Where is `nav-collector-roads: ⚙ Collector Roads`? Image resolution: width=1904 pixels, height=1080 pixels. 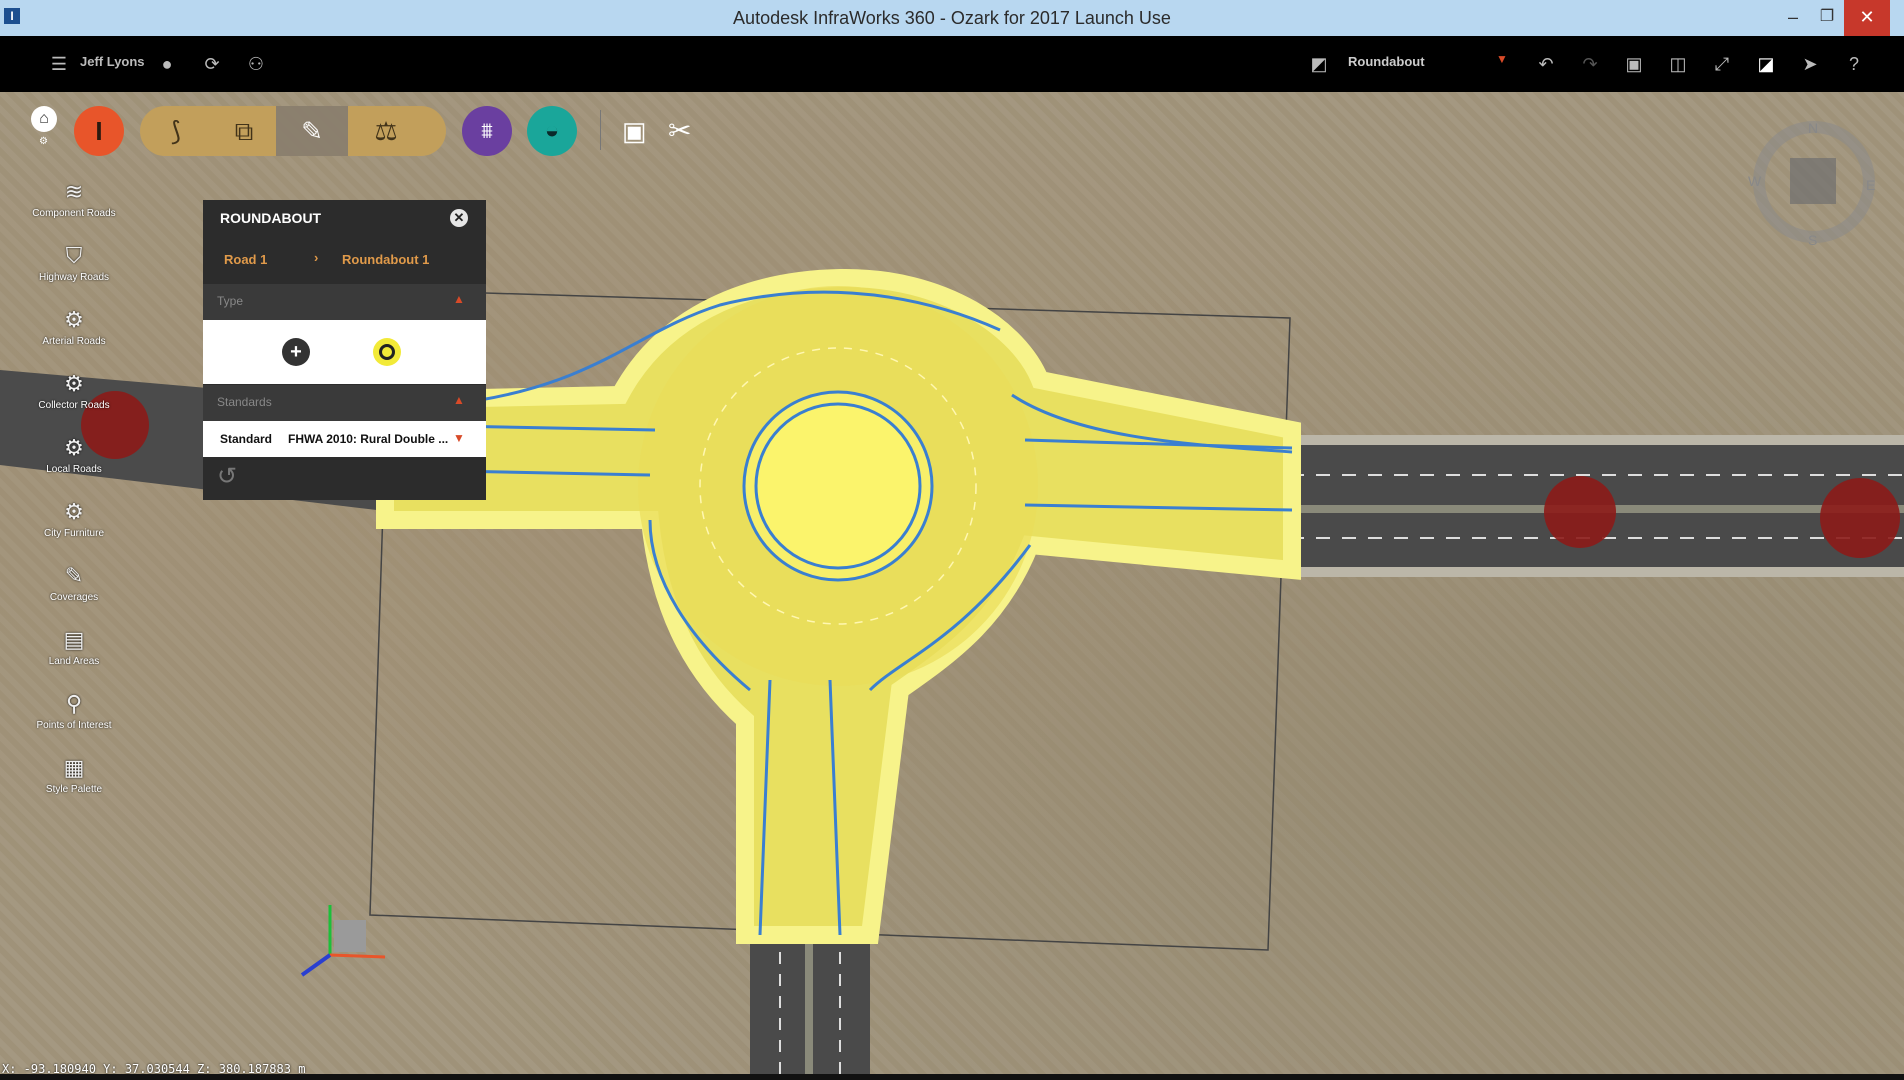 nav-collector-roads: ⚙ Collector Roads is located at coordinates (74, 390).